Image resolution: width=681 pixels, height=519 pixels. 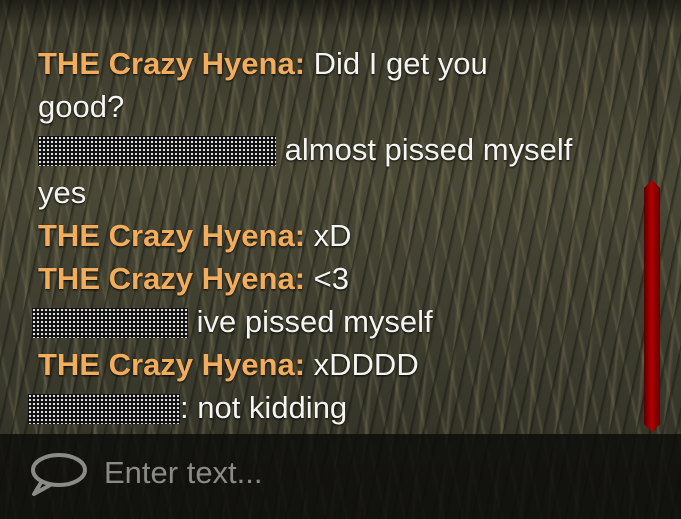 I want to click on chat-message: : not kidding, so click(x=333, y=407).